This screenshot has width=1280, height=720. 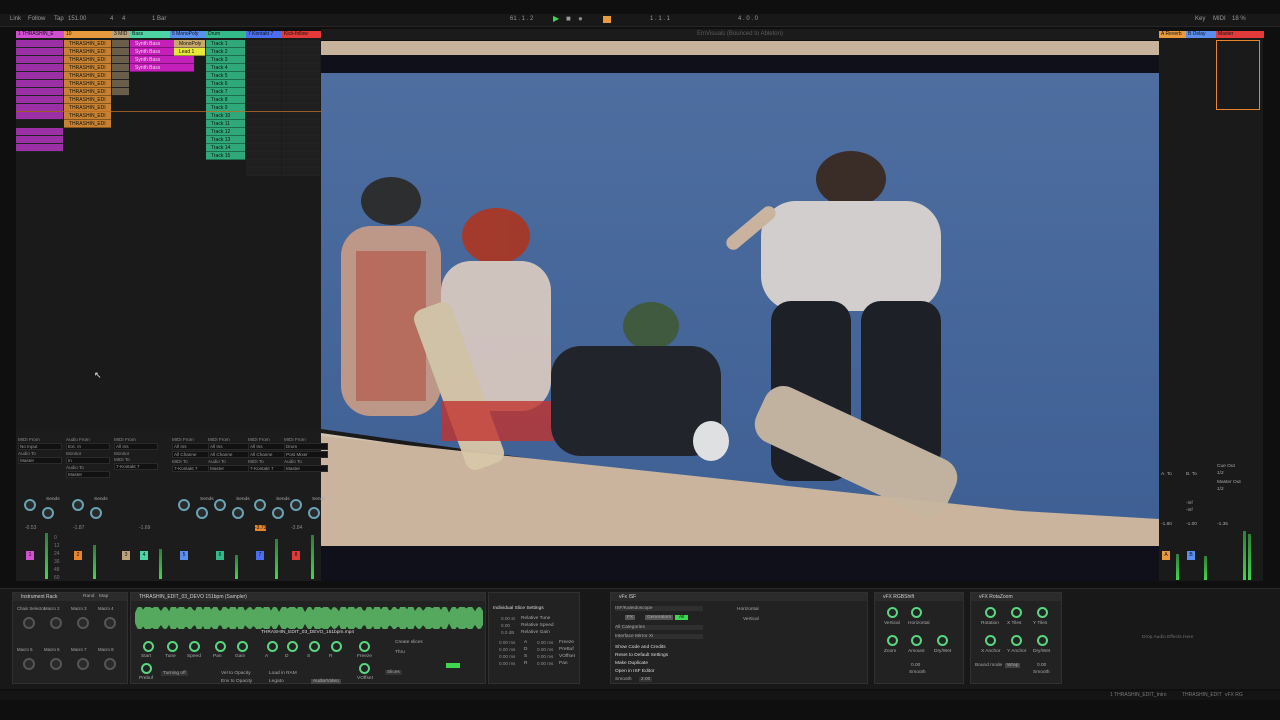 I want to click on slices-menu: Slices, so click(x=393, y=672).